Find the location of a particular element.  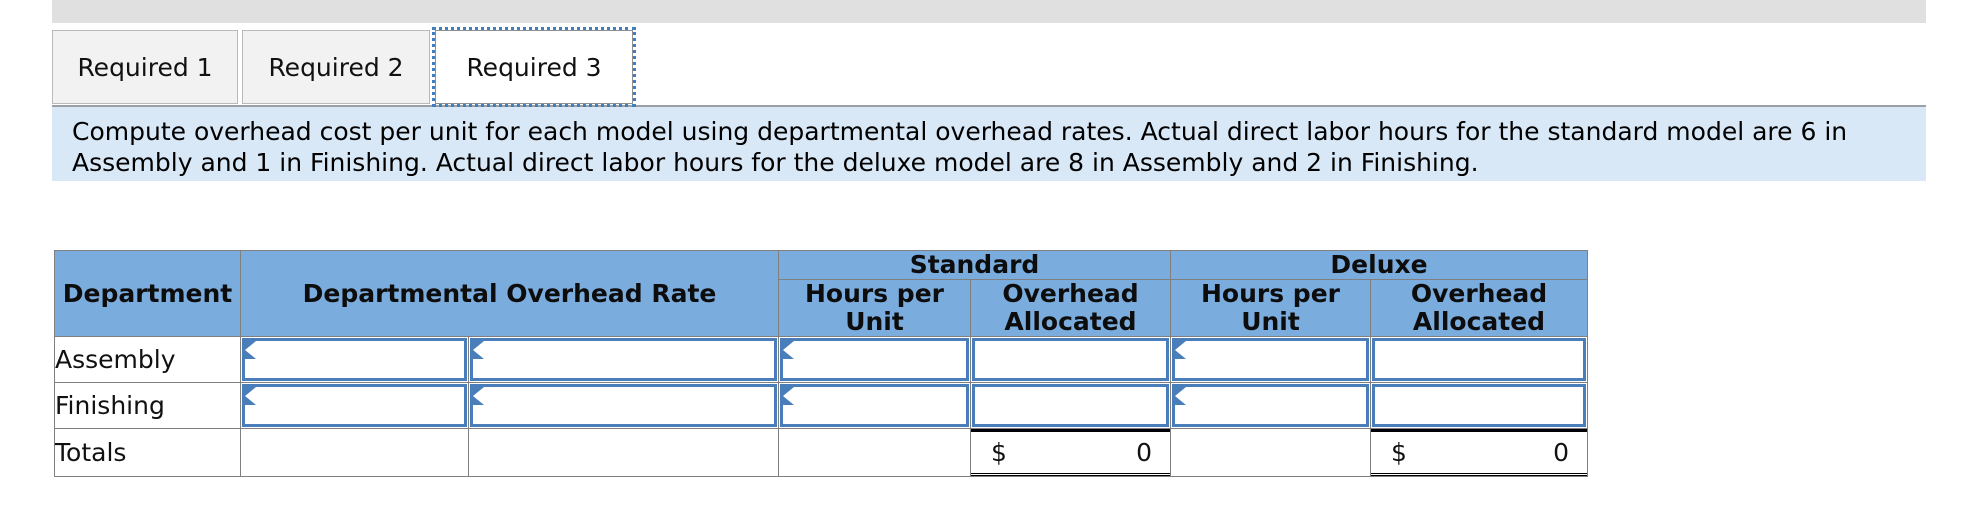

table-row-assembly: Assembly is located at coordinates (821, 359).